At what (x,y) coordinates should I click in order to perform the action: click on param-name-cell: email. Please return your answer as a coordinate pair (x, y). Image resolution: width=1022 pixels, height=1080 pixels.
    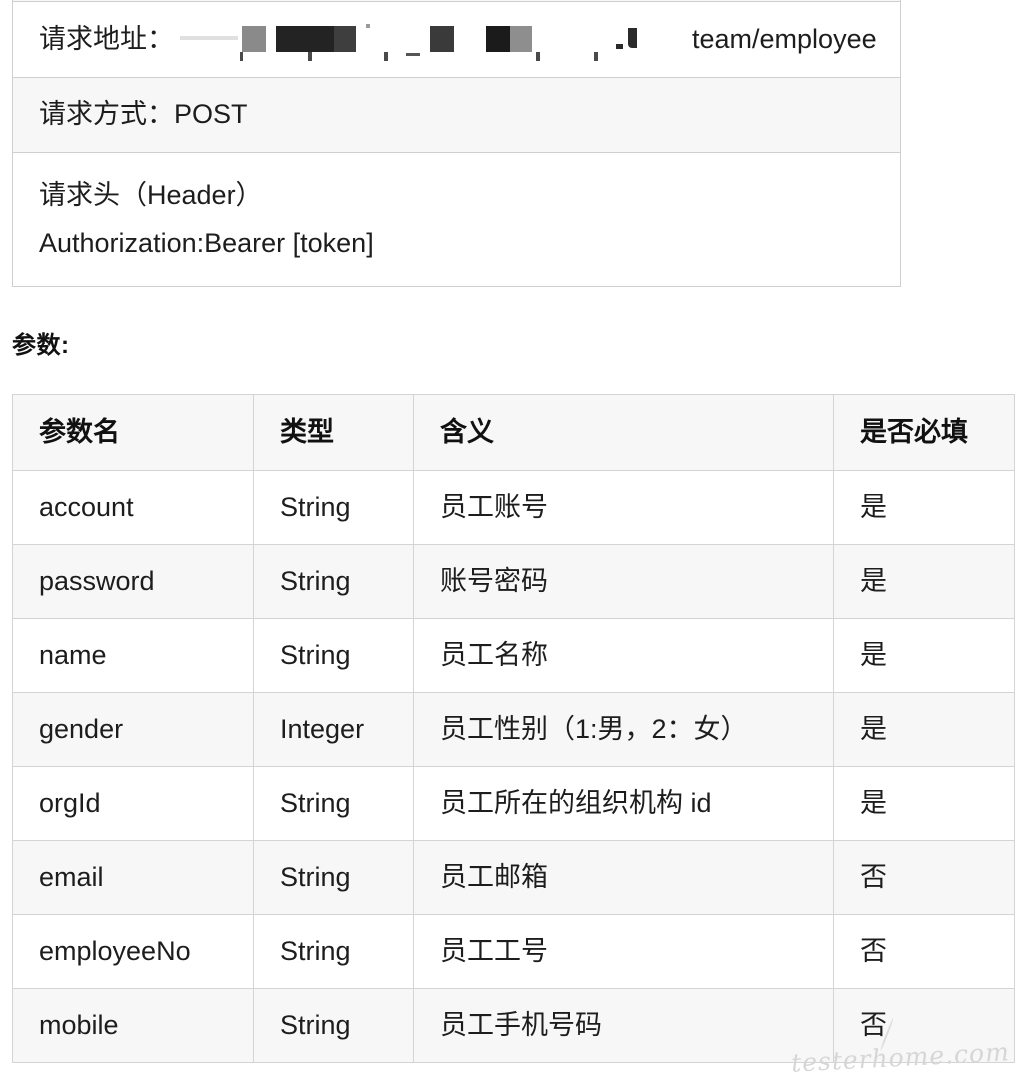
    Looking at the image, I should click on (133, 877).